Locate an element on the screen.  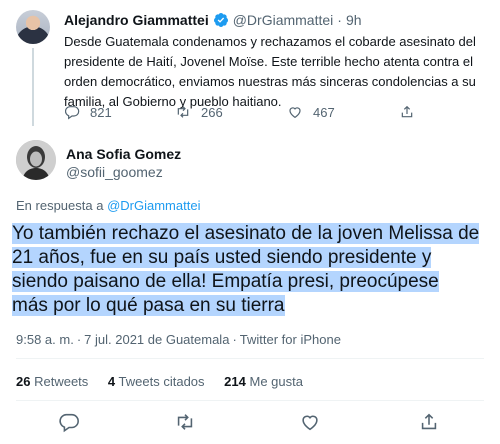
tweet-time: 9h is located at coordinates (354, 20).